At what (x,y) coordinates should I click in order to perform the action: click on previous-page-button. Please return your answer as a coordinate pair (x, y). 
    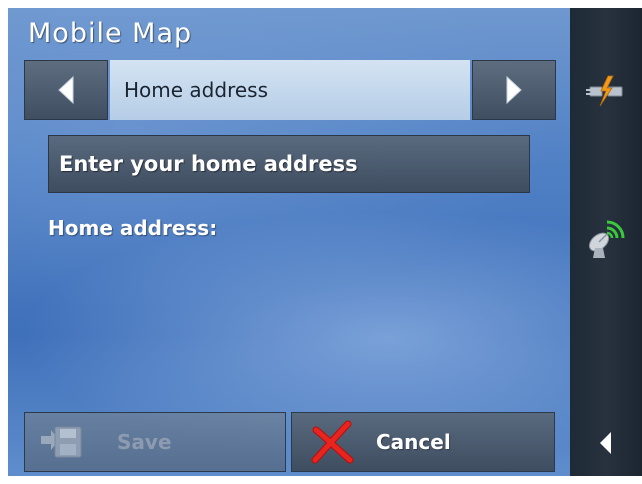
    Looking at the image, I should click on (66, 90).